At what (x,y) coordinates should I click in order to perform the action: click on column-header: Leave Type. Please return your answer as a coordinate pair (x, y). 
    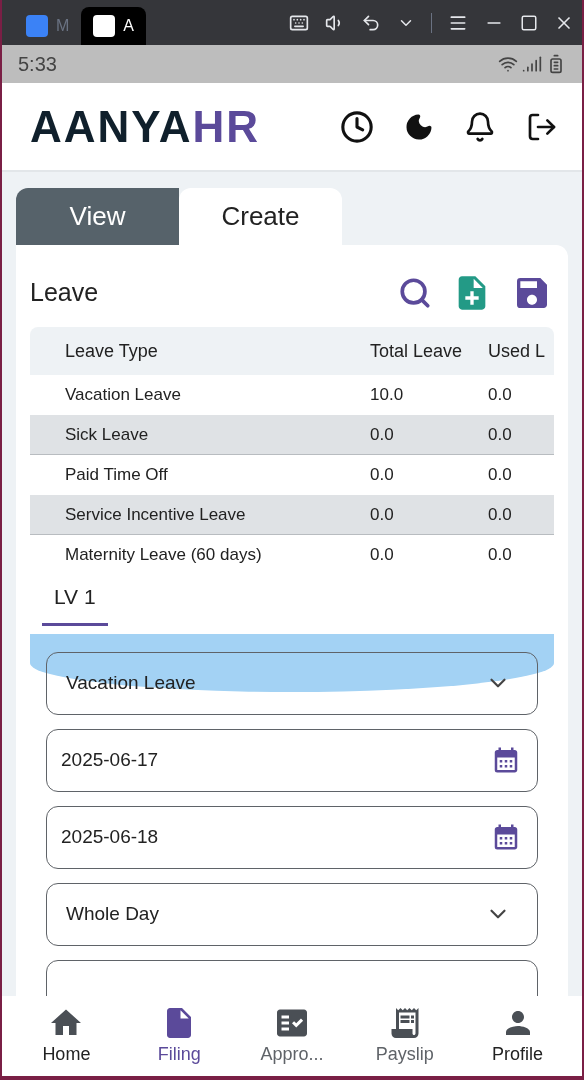
    Looking at the image, I should click on (111, 351).